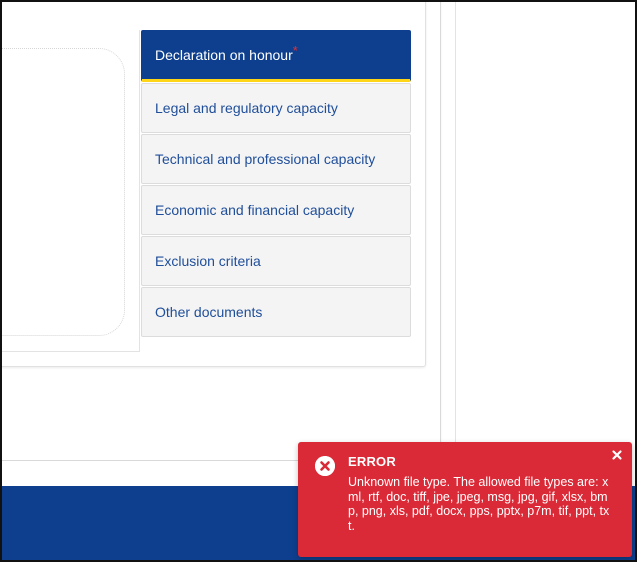  Describe the element at coordinates (209, 312) in the screenshot. I see `tab-label: Other documents` at that location.